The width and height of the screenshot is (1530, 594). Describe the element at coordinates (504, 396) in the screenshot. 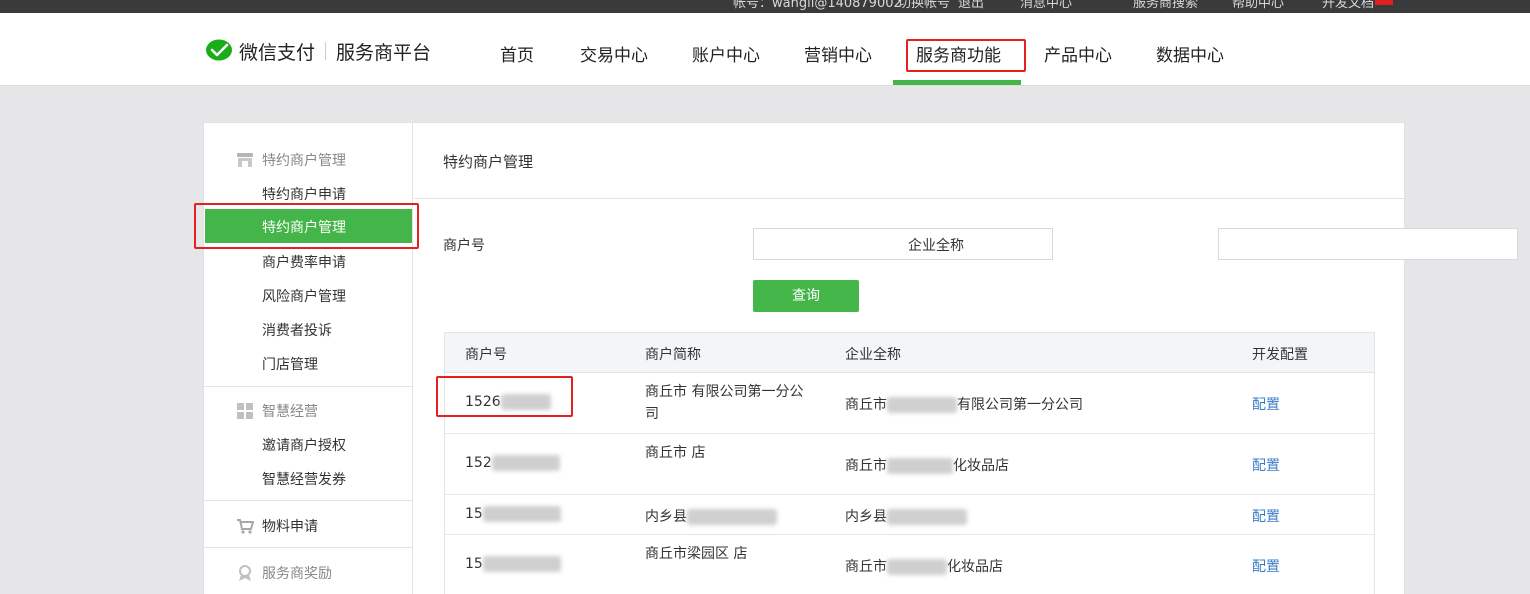

I see `highlight-merchant-id-box` at that location.